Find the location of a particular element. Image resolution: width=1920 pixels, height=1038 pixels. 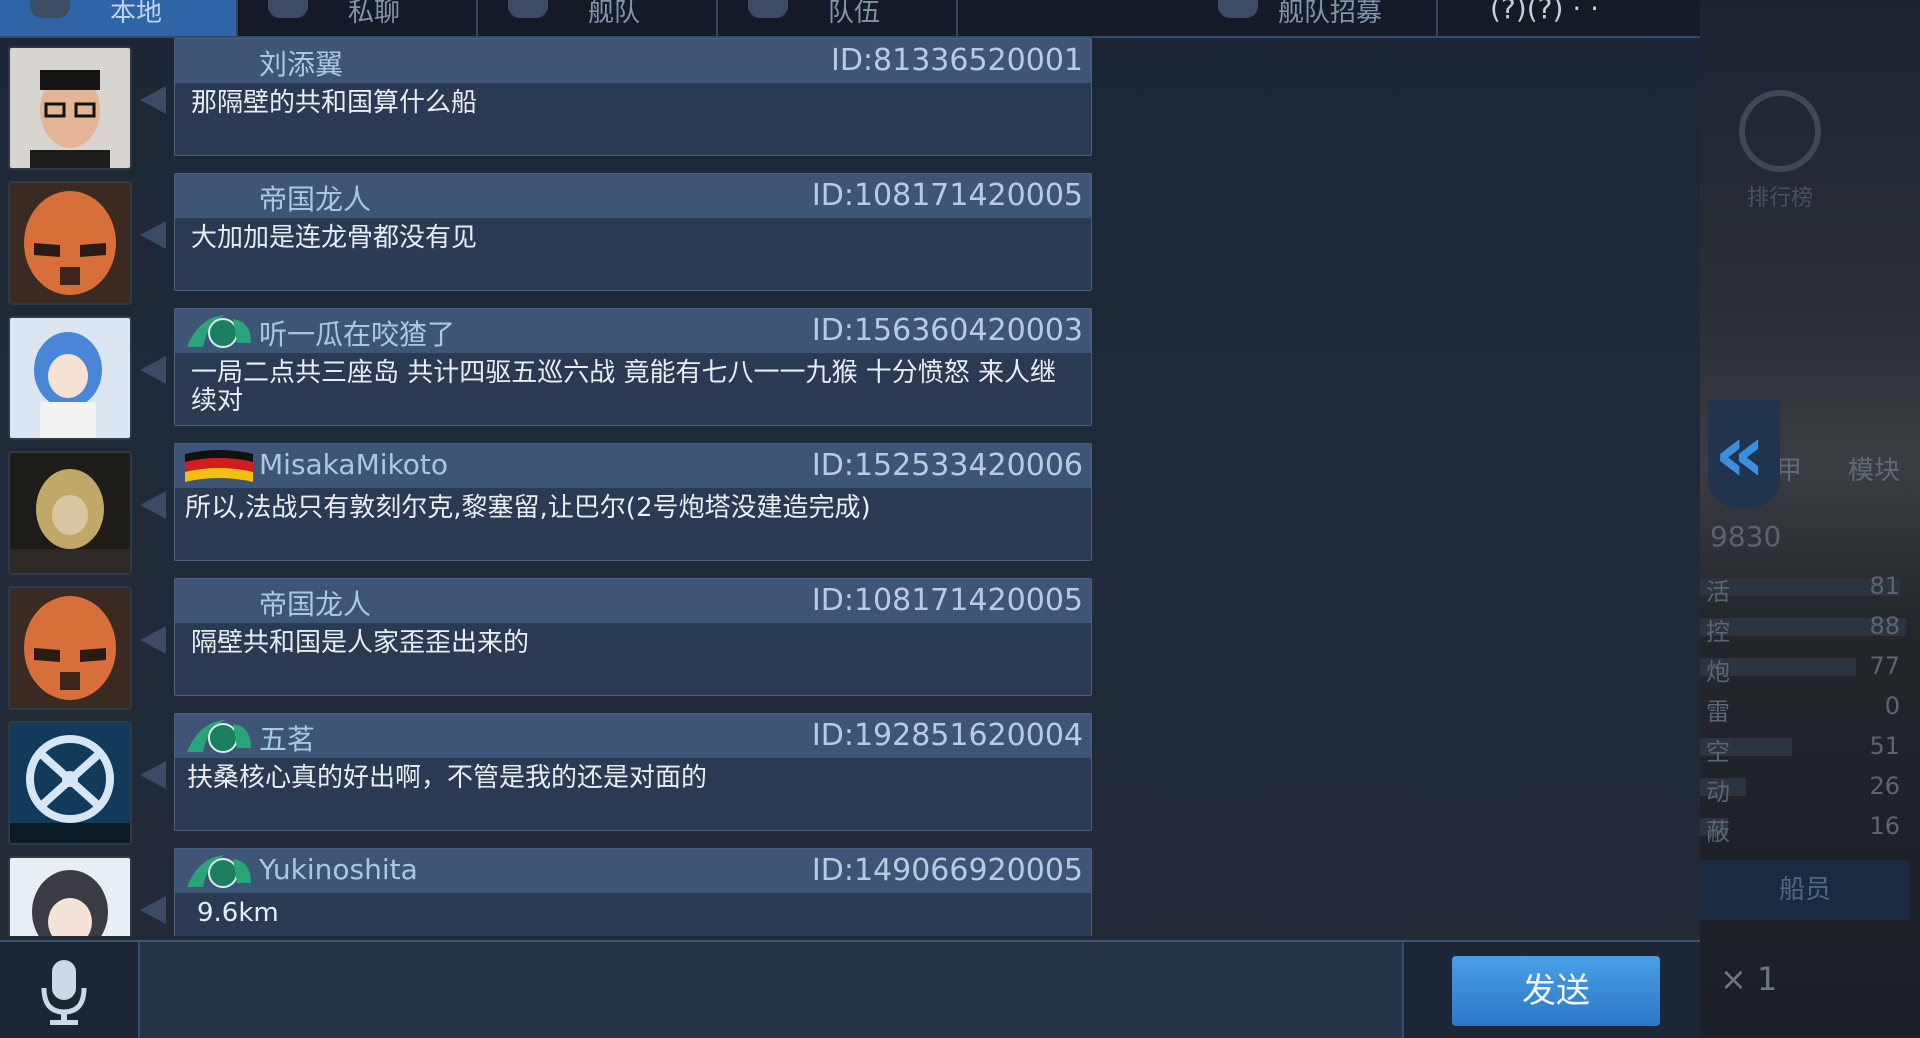

power-score: 9830 is located at coordinates (1746, 536).